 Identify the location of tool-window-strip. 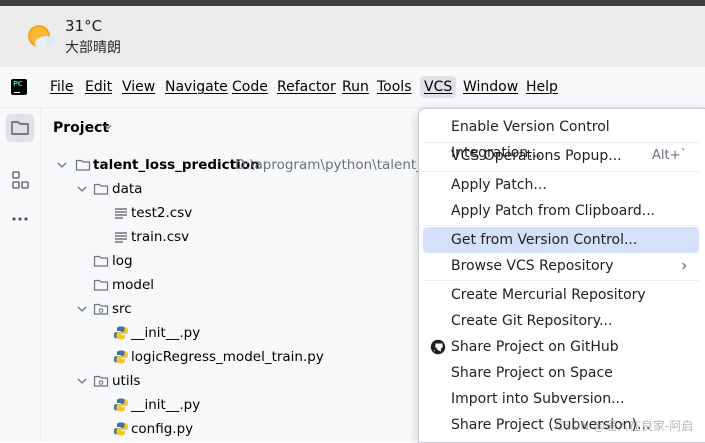
(20, 274).